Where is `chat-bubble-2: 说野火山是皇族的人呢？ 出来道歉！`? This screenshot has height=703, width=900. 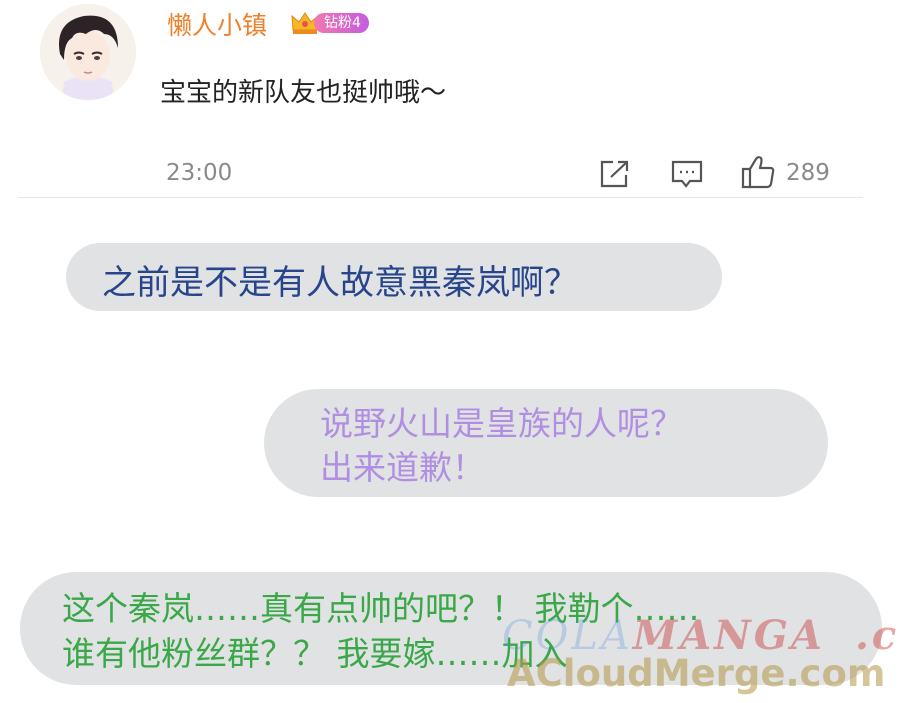 chat-bubble-2: 说野火山是皇族的人呢？ 出来道歉！ is located at coordinates (546, 443).